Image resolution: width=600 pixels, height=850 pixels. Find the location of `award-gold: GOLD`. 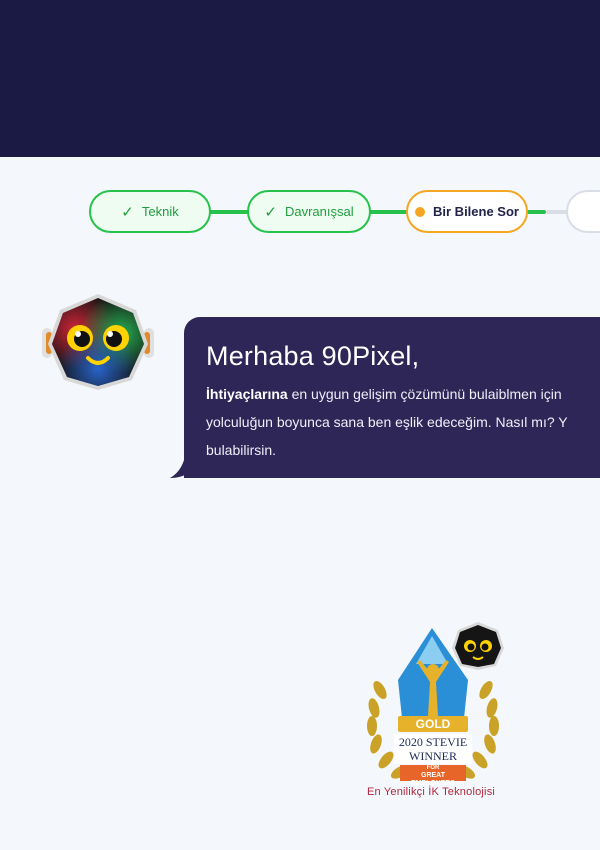

award-gold: GOLD is located at coordinates (433, 724).